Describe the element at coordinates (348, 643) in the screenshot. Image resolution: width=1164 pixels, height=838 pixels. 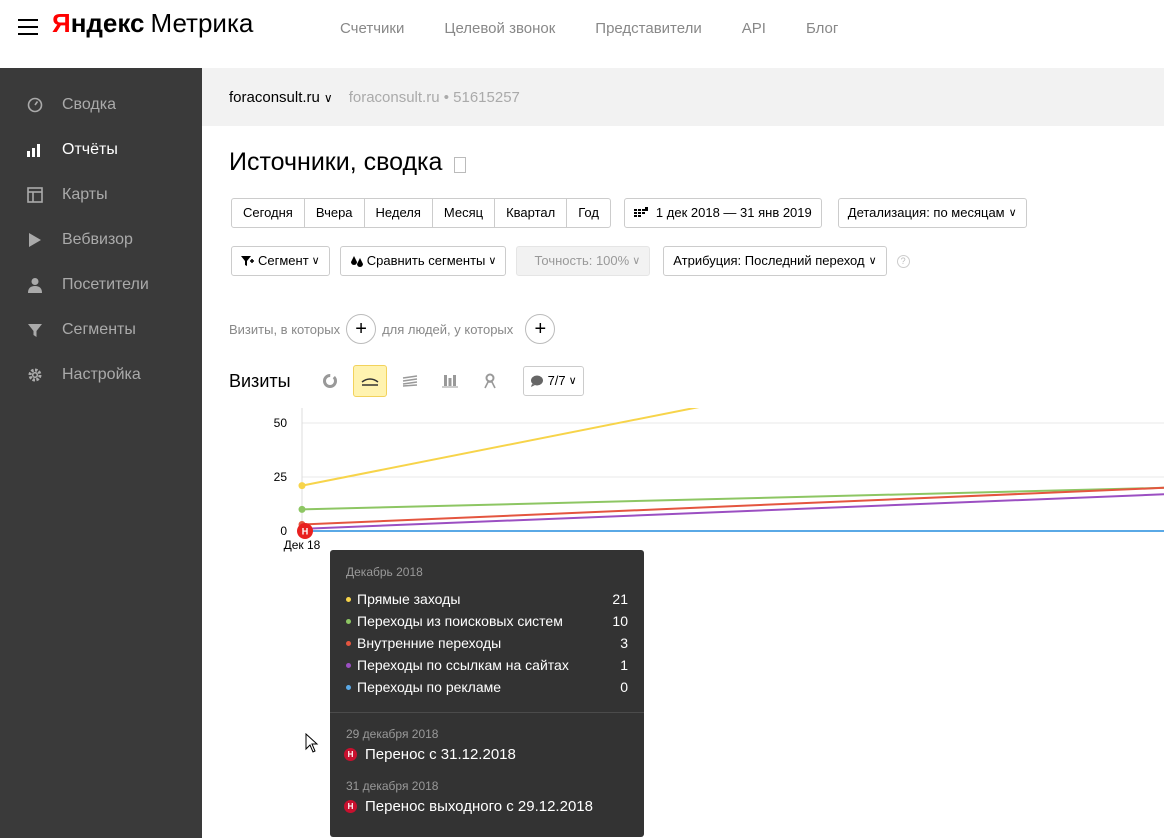
I see `series-dot-internal` at that location.